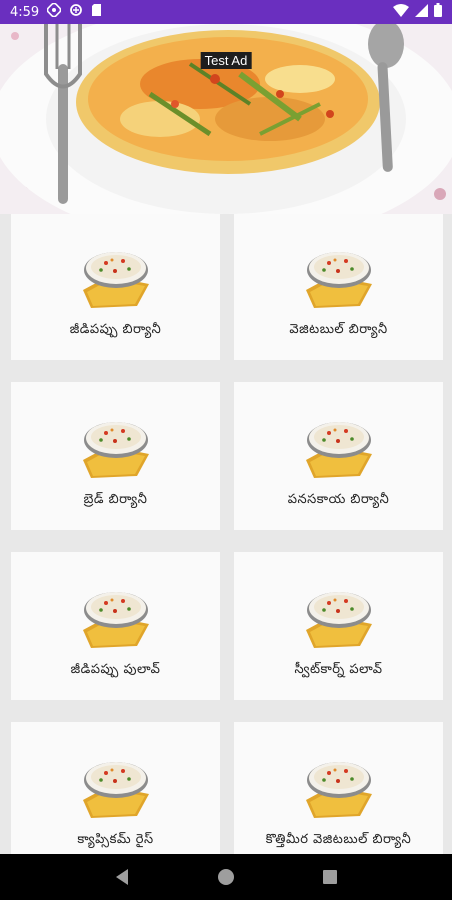 The image size is (452, 900). I want to click on recipe-tile: కొత్తిమీర వెజిటబుల్ బిర్యానీ, so click(338, 788).